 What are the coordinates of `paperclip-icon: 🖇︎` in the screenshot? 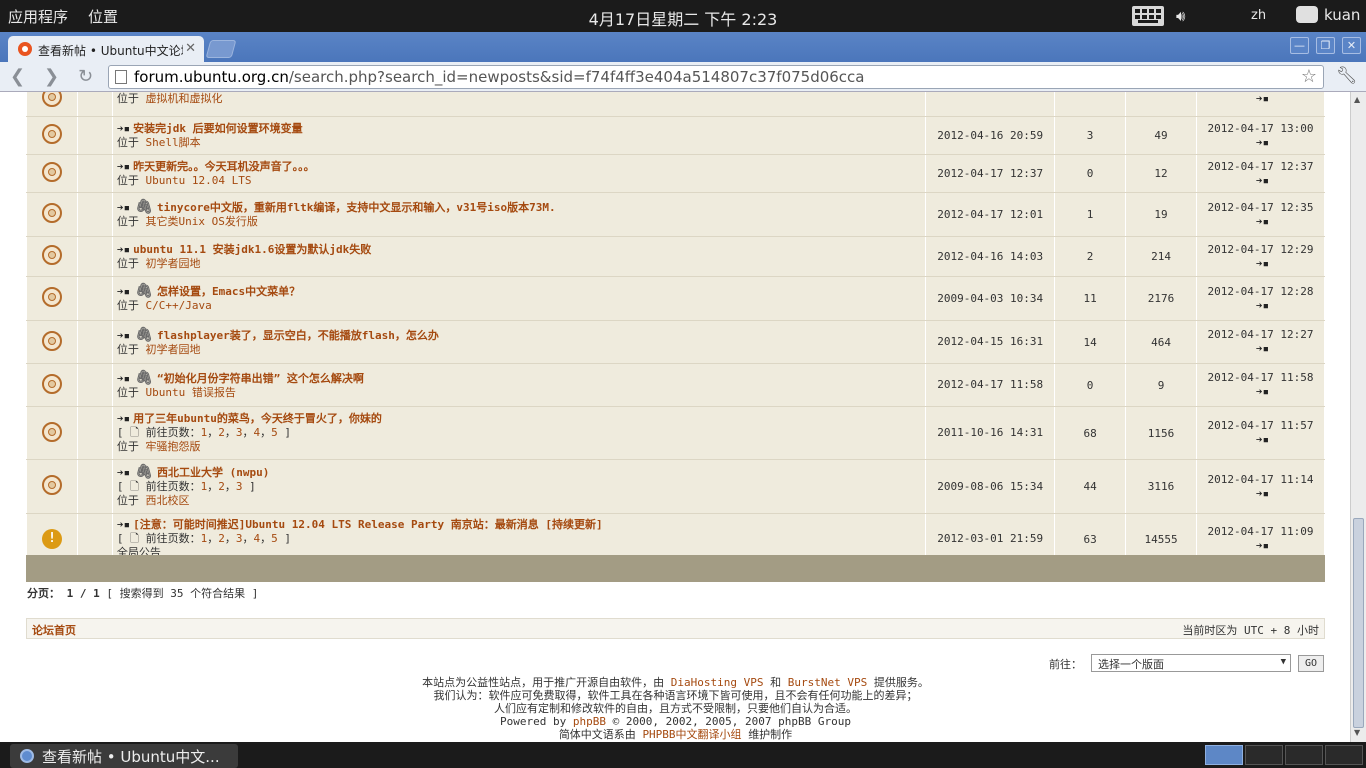 It's located at (144, 334).